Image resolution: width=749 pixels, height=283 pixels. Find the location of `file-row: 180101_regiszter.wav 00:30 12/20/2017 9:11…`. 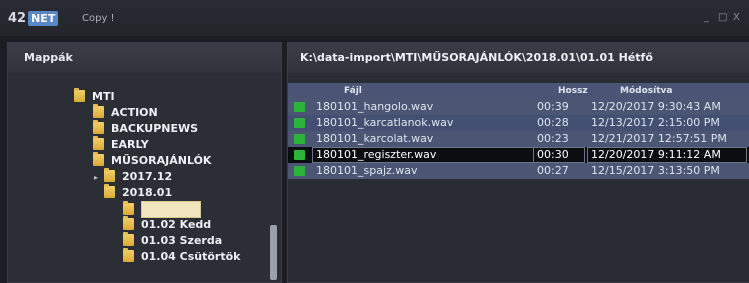

file-row: 180101_regiszter.wav 00:30 12/20/2017 9:11… is located at coordinates (518, 155).